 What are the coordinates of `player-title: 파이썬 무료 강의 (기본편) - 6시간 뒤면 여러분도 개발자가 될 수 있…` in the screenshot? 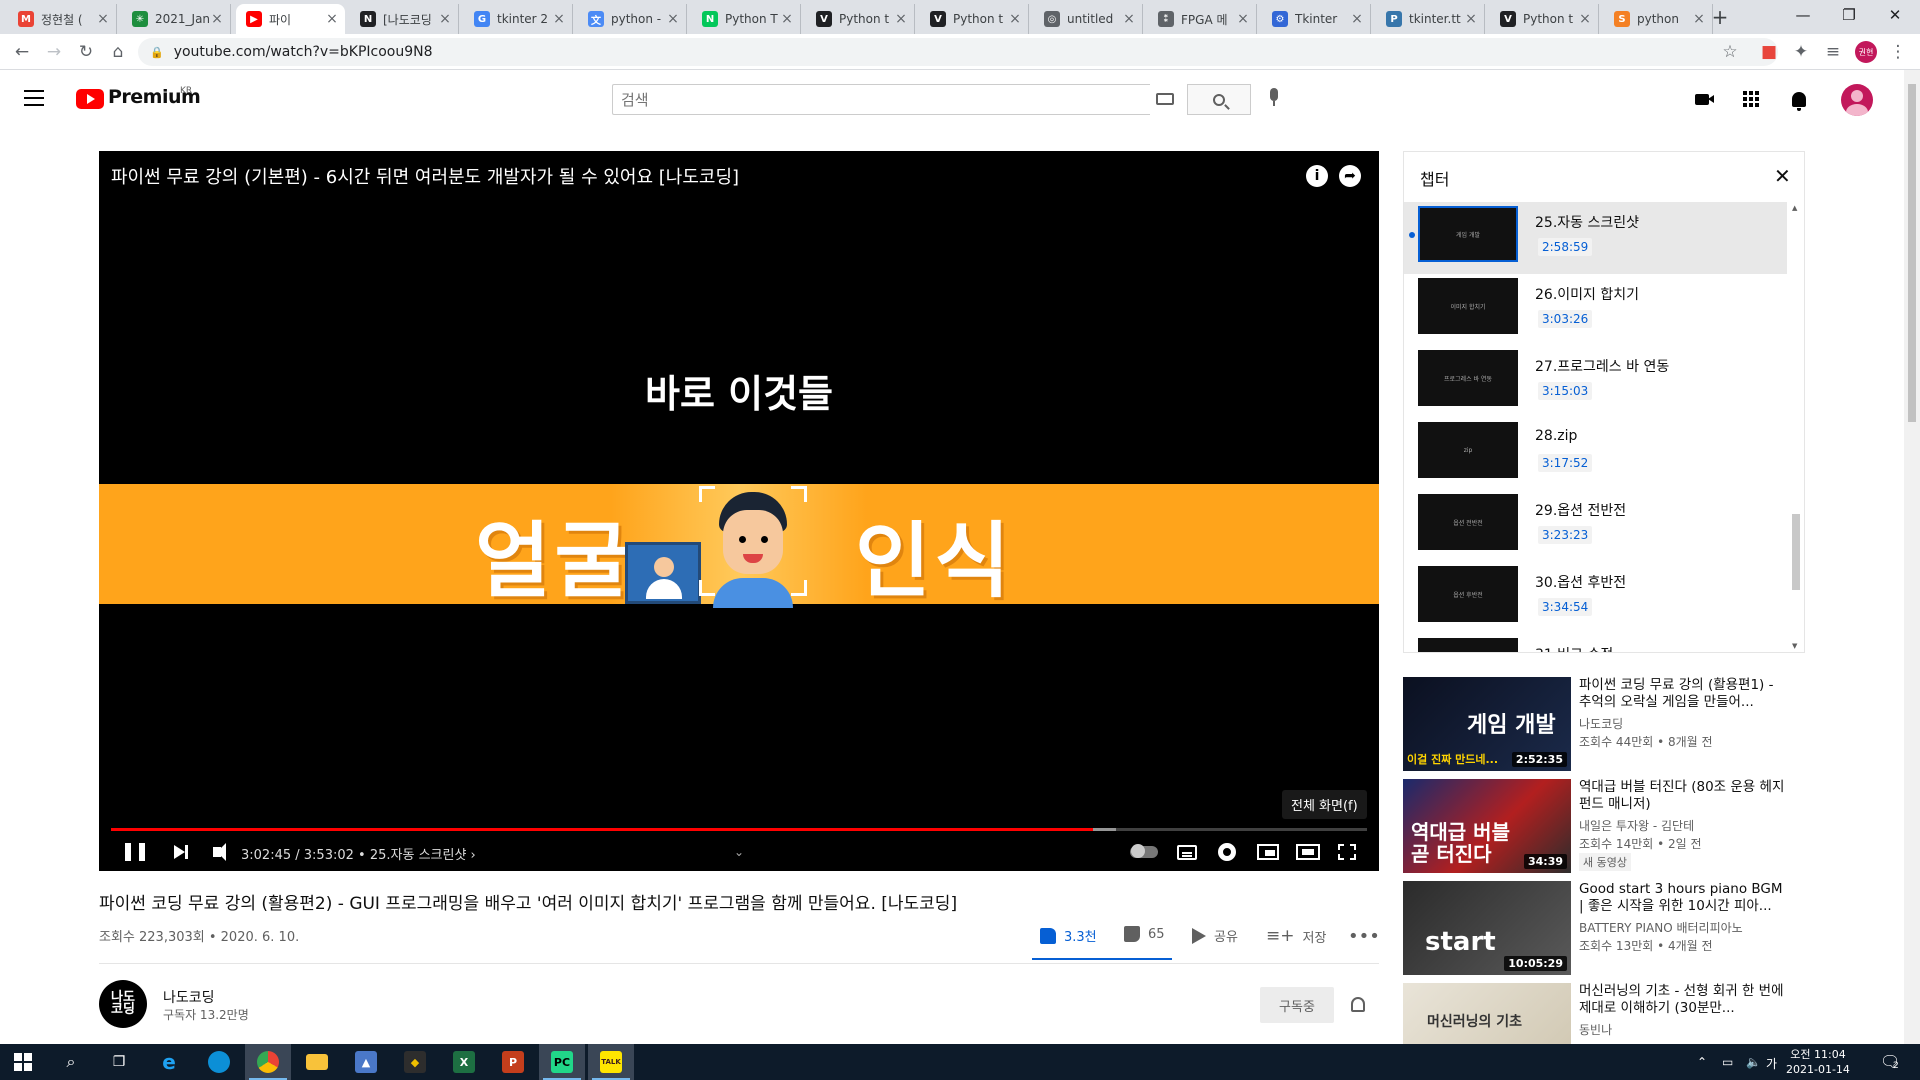 It's located at (425, 176).